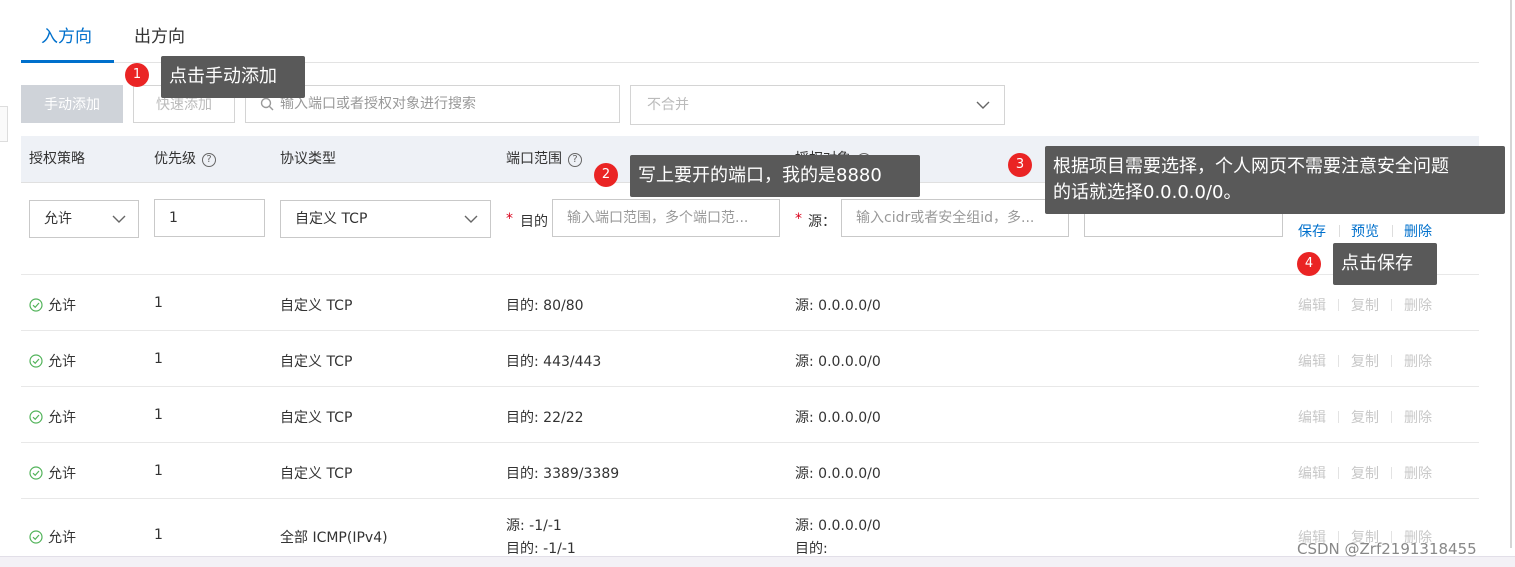  What do you see at coordinates (57, 159) in the screenshot?
I see `header-policy: 授权策略` at bounding box center [57, 159].